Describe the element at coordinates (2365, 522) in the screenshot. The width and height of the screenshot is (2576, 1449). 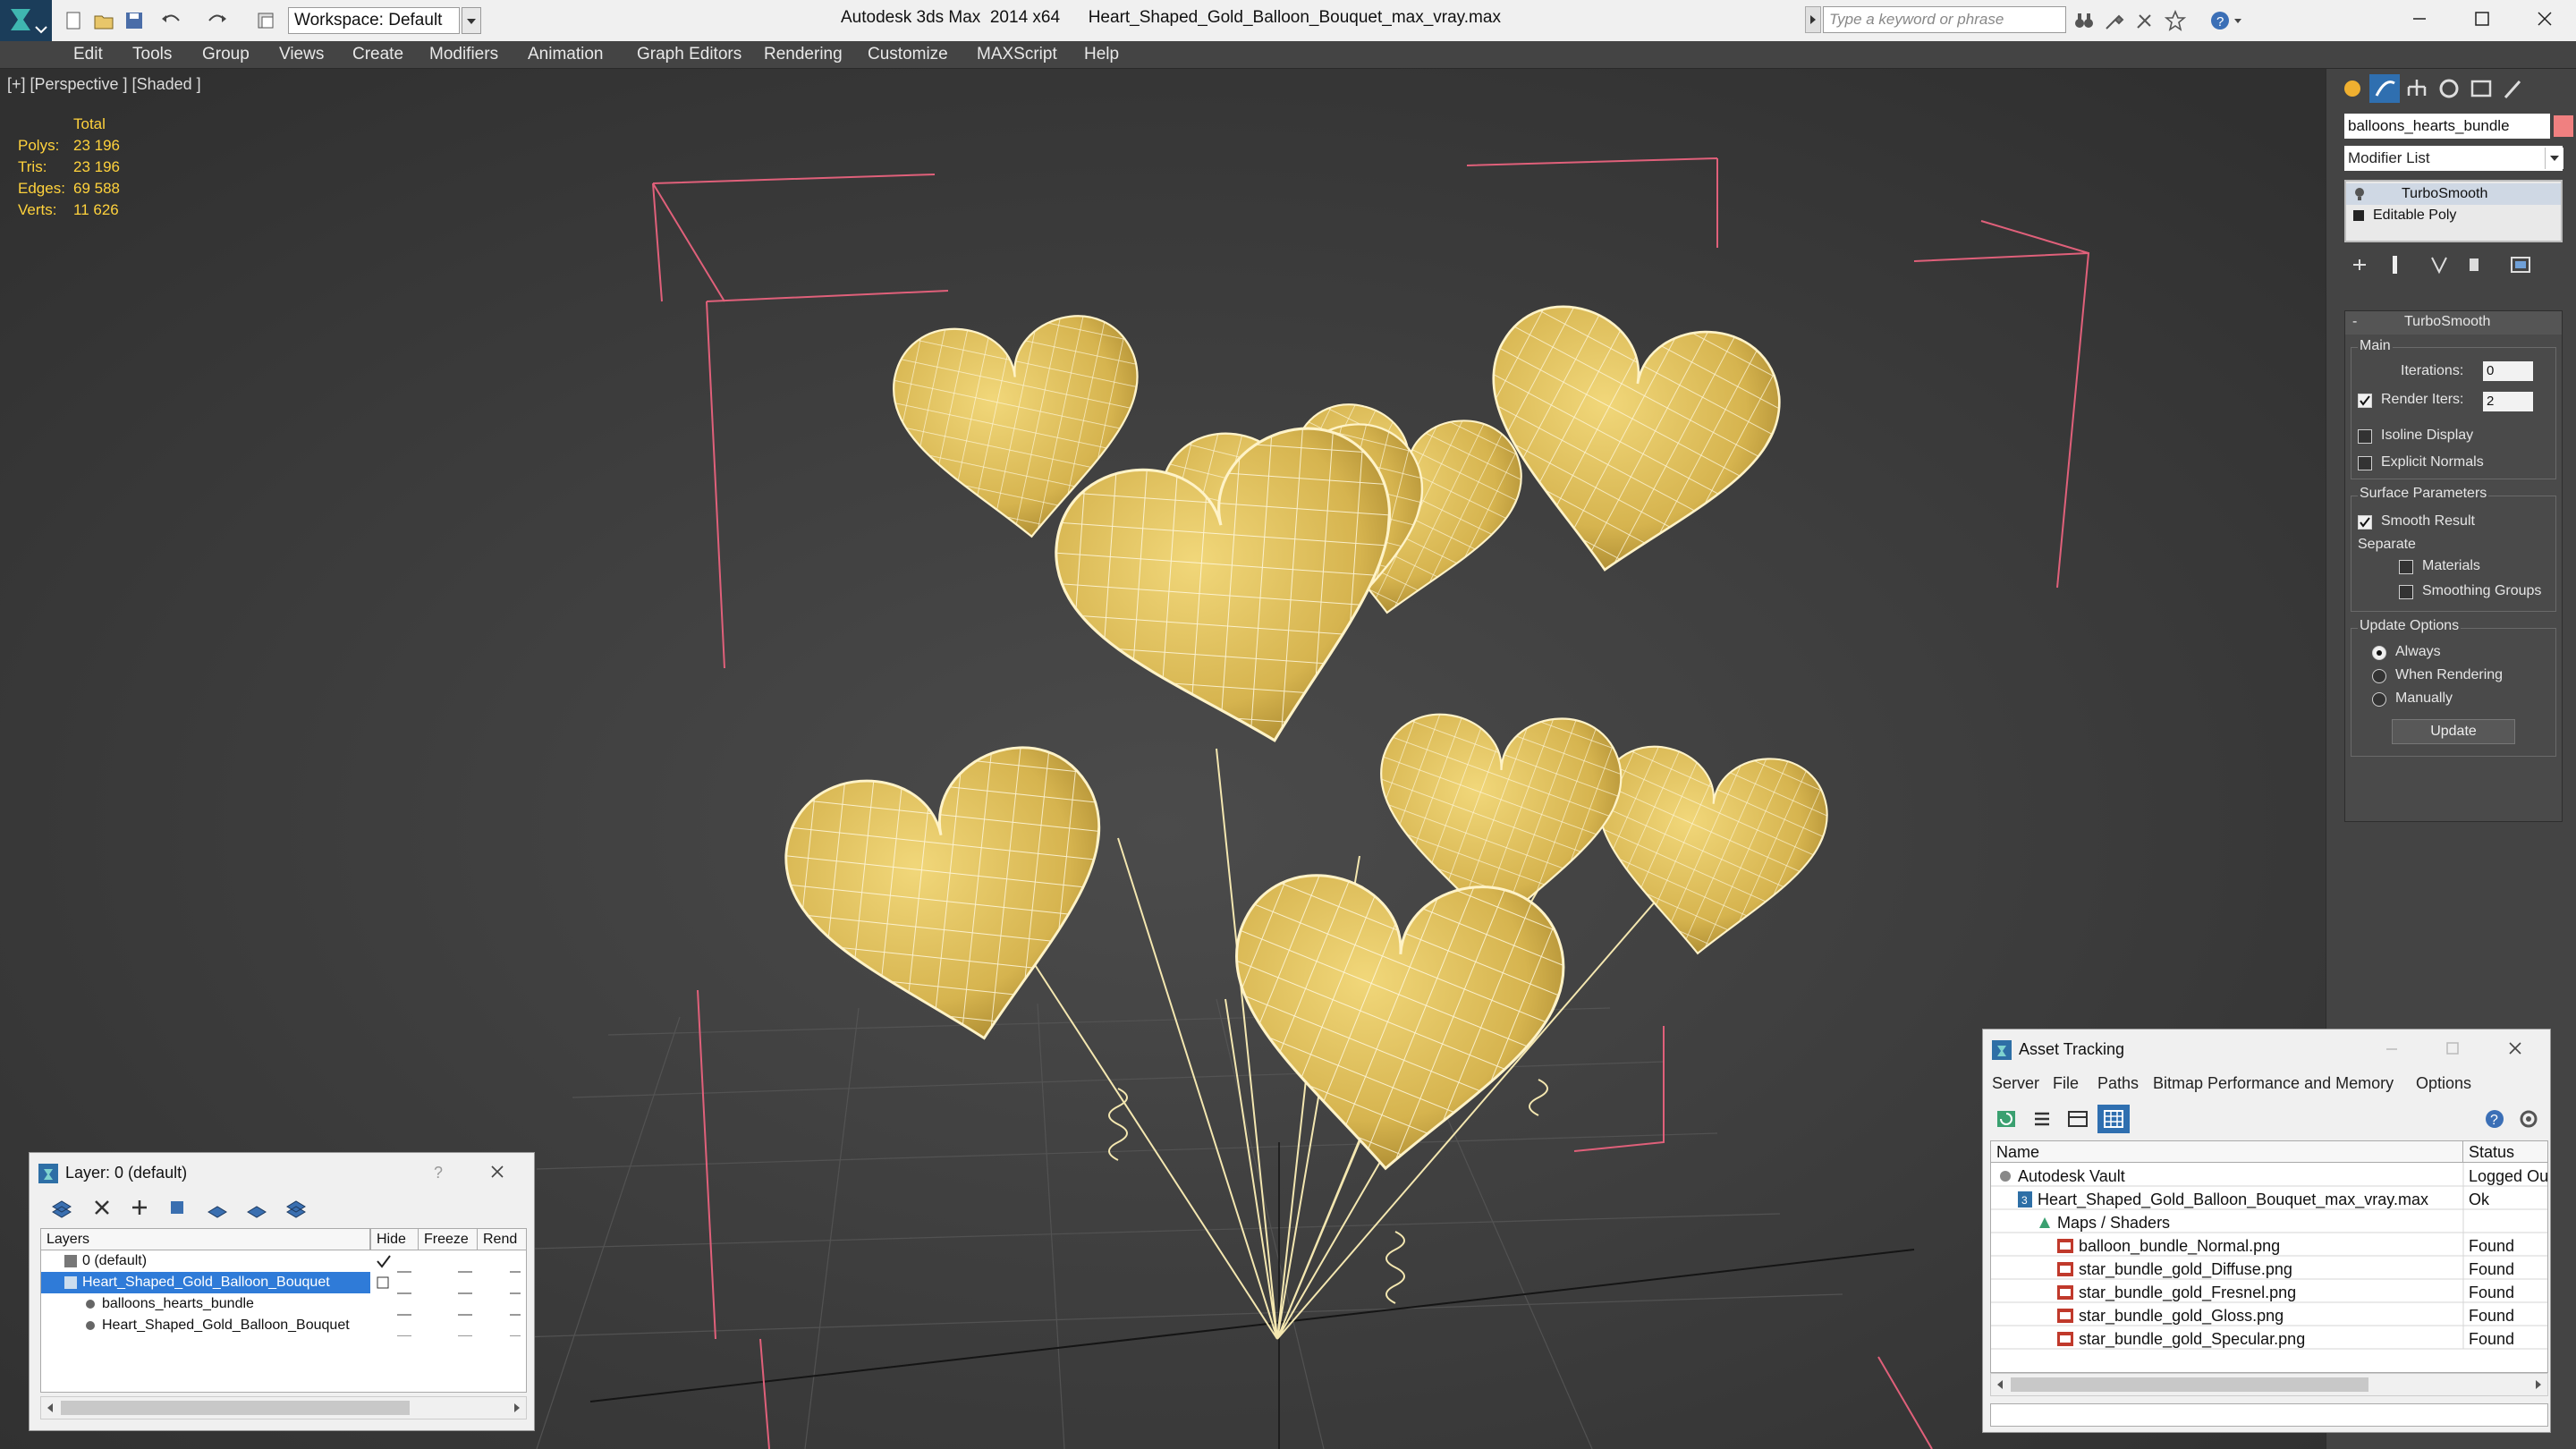
I see `smooth-result-checkbox` at that location.